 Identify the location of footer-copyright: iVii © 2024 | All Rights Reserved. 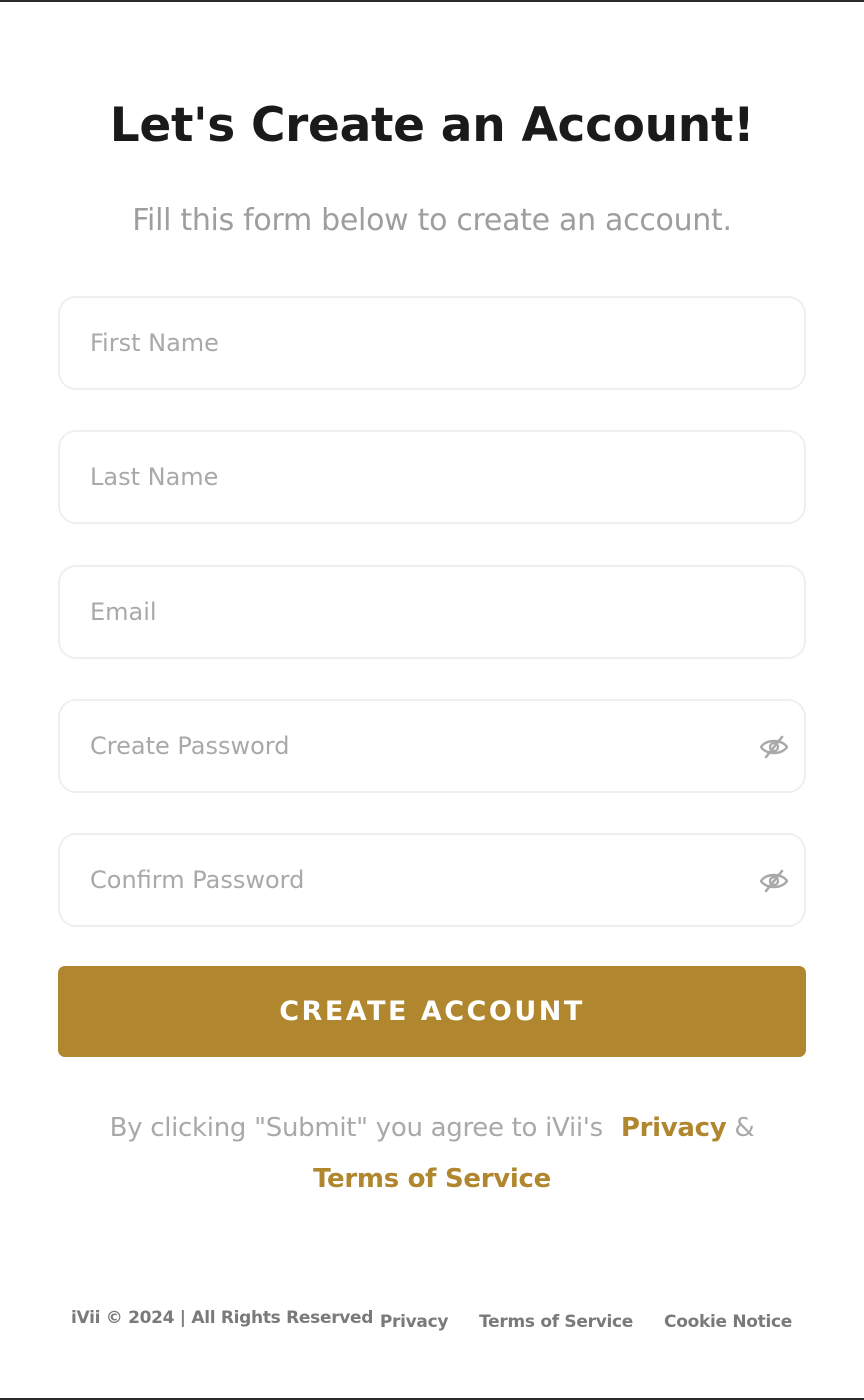
(222, 1318).